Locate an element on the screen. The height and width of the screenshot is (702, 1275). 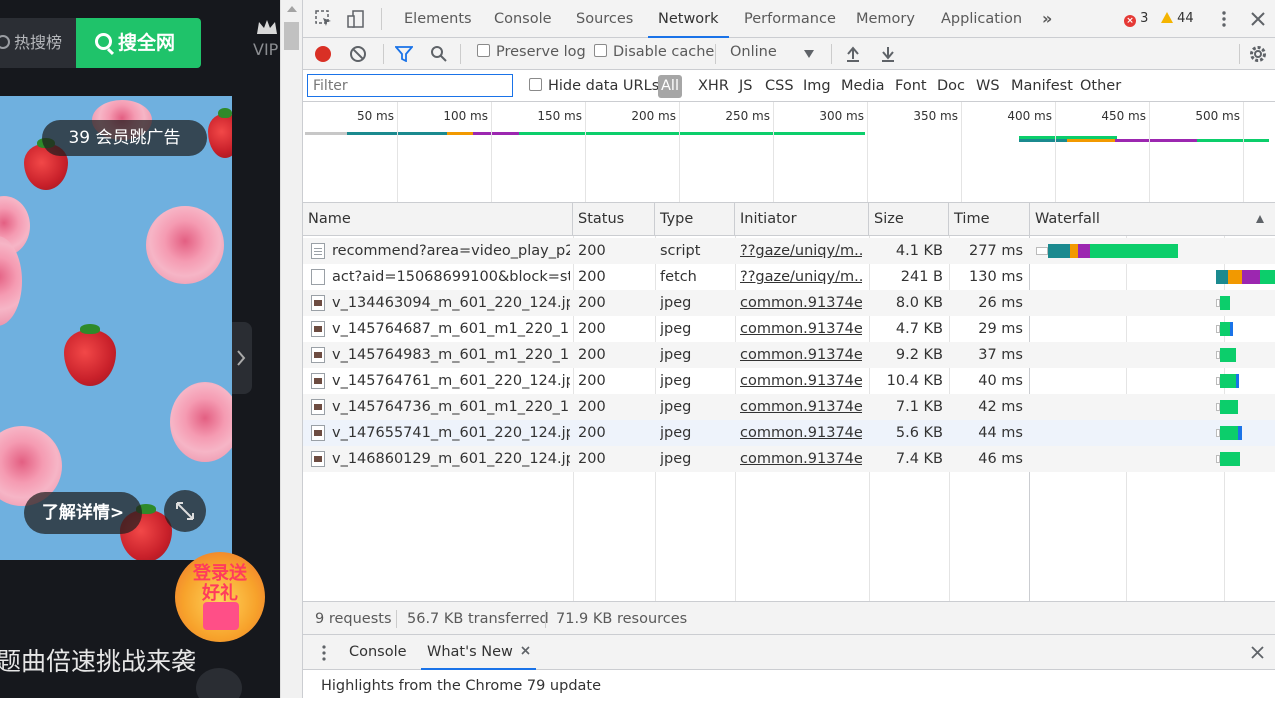
filter-js-button: JS is located at coordinates (745, 86).